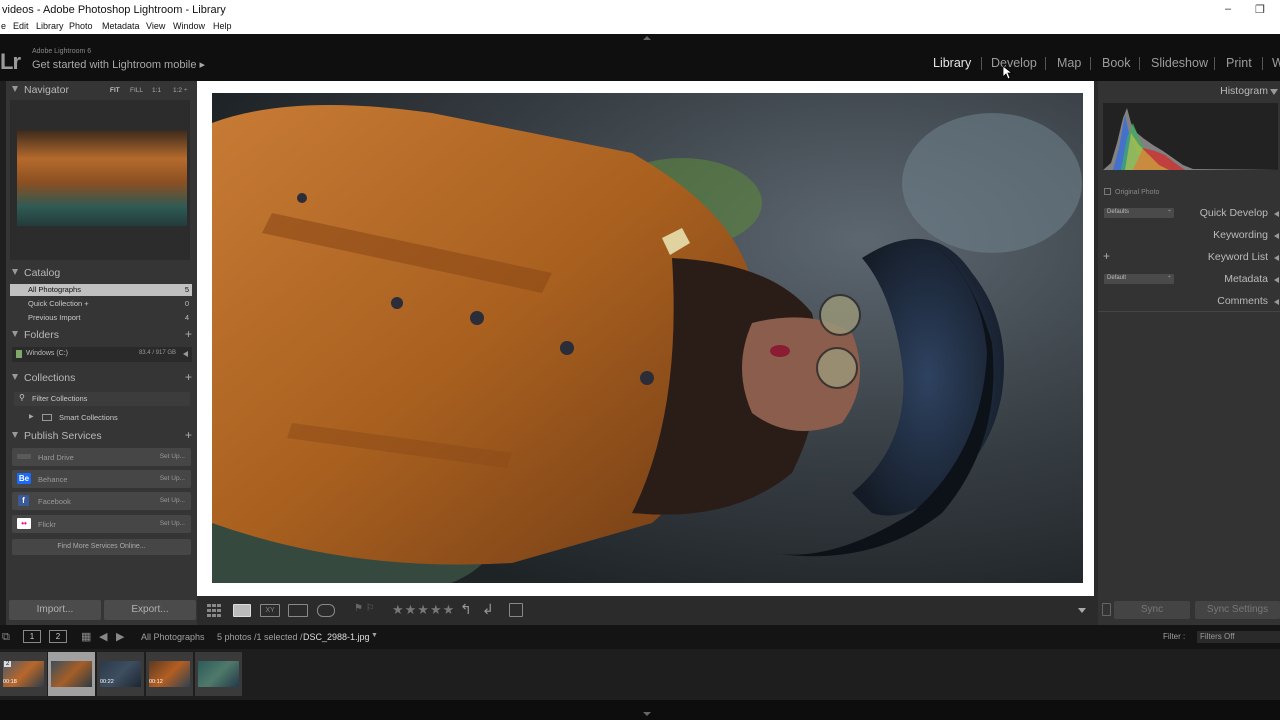 Image resolution: width=1280 pixels, height=720 pixels. I want to click on forward-arrow-icon: ▶, so click(120, 636).